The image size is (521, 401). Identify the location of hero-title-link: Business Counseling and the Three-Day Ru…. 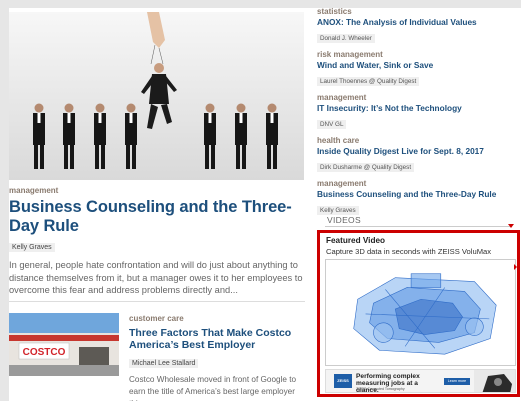
(159, 217).